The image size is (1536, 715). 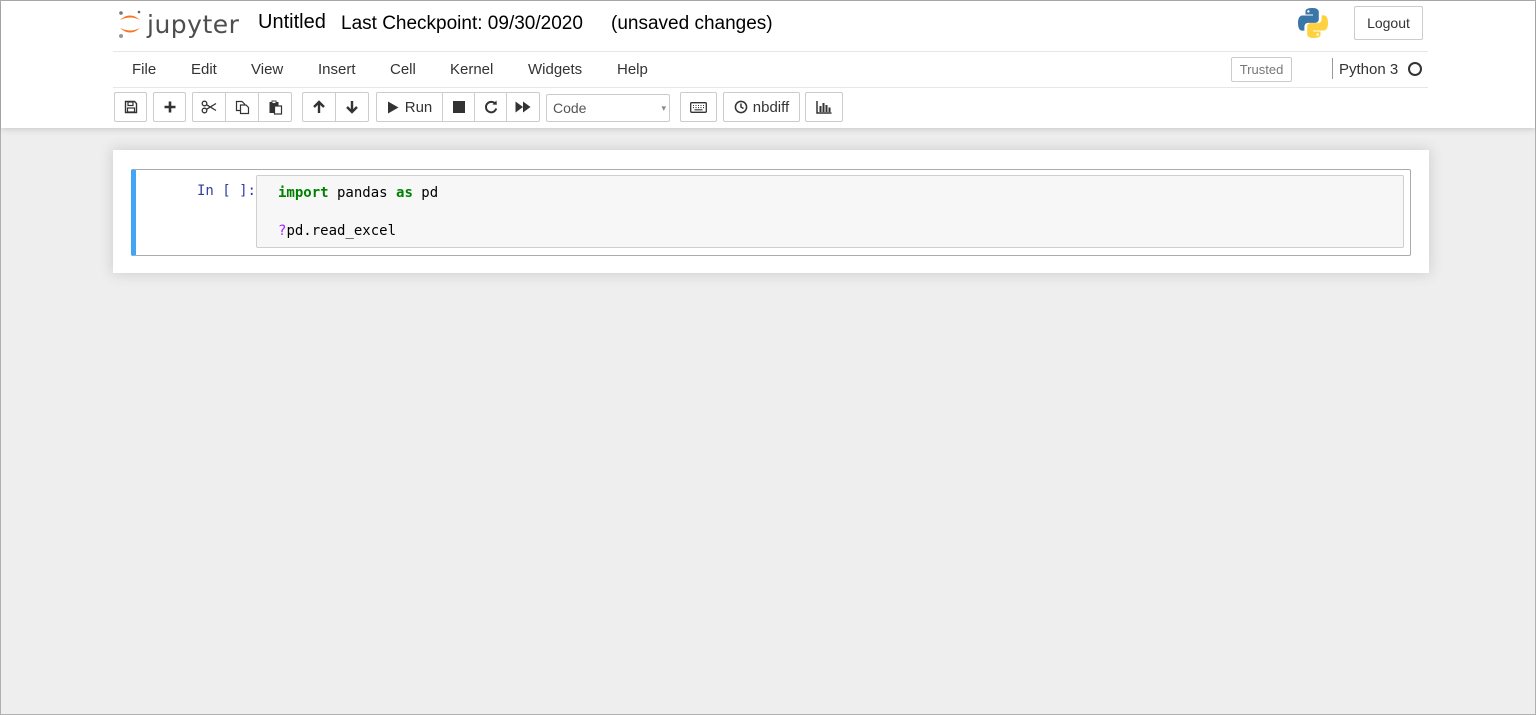 I want to click on menu-insert: Insert, so click(x=337, y=69).